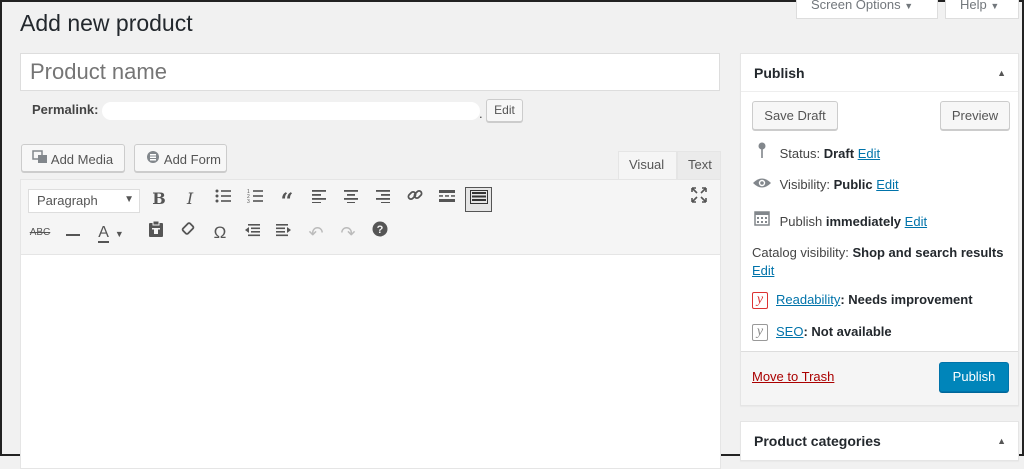 The image size is (1024, 469). Describe the element at coordinates (190, 199) in the screenshot. I see `italic-icon: I` at that location.